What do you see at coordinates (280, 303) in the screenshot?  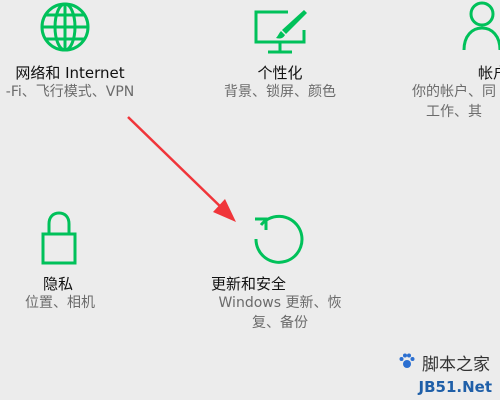 I see `tile-description-line: Windows 更新、恢` at bounding box center [280, 303].